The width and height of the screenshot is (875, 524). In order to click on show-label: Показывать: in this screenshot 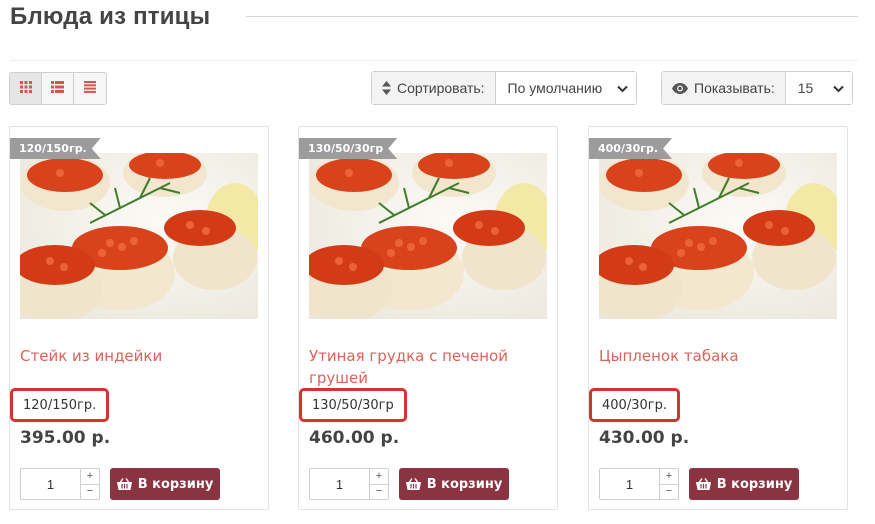, I will do `click(734, 88)`.